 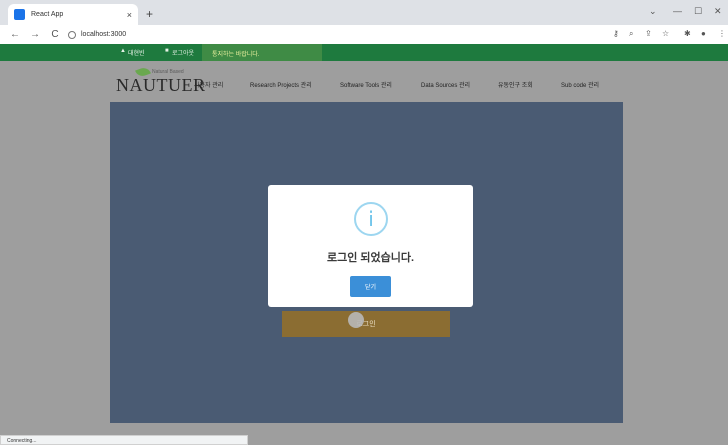 I want to click on address-bar: localhost:3000, so click(x=338, y=34).